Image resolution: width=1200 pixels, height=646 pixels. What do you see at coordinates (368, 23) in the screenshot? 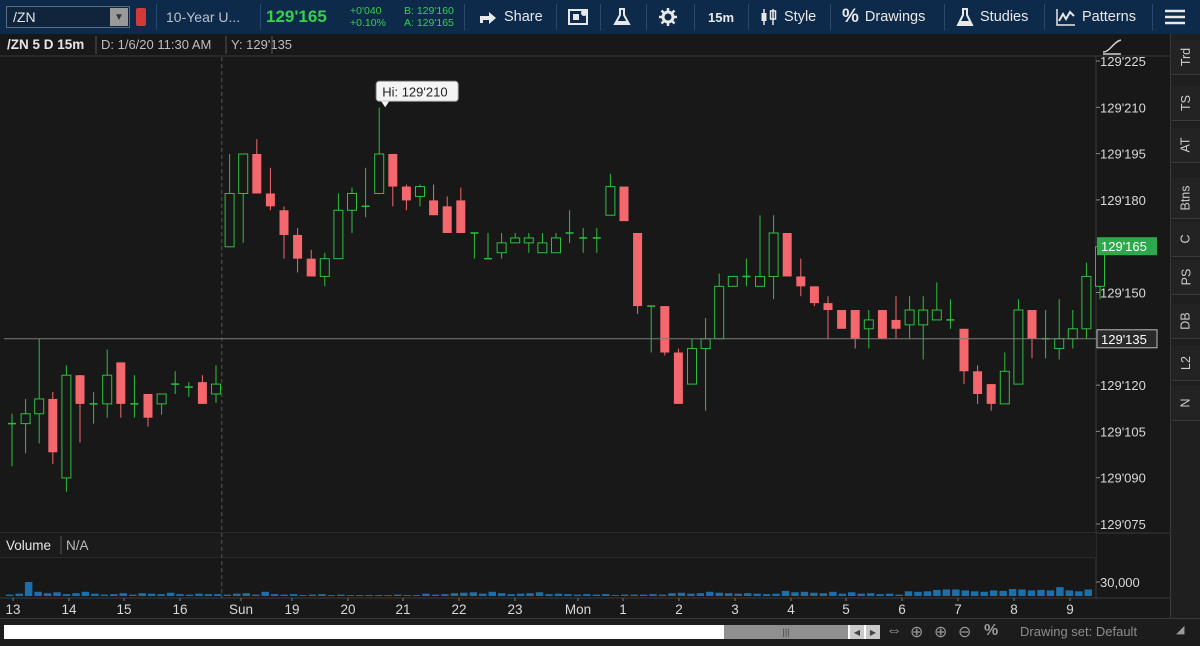
I see `net-change-percent: +0.10%` at bounding box center [368, 23].